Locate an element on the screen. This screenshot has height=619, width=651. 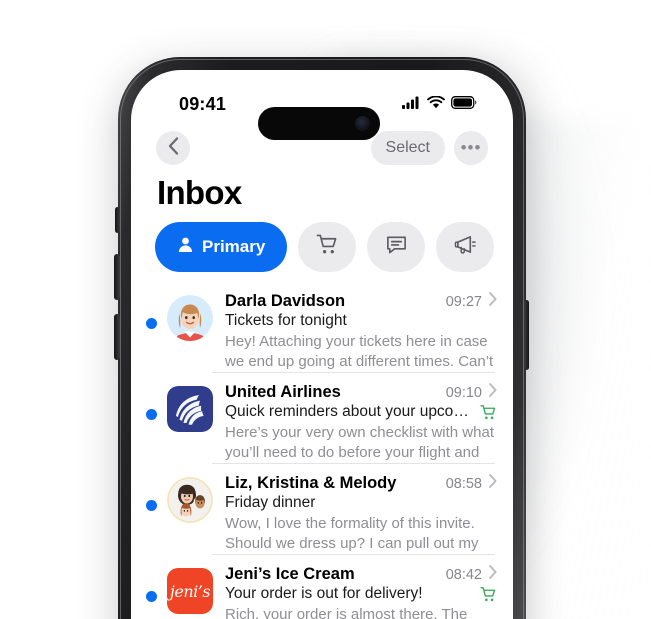
mail-subject: Tickets for tonight is located at coordinates (286, 320).